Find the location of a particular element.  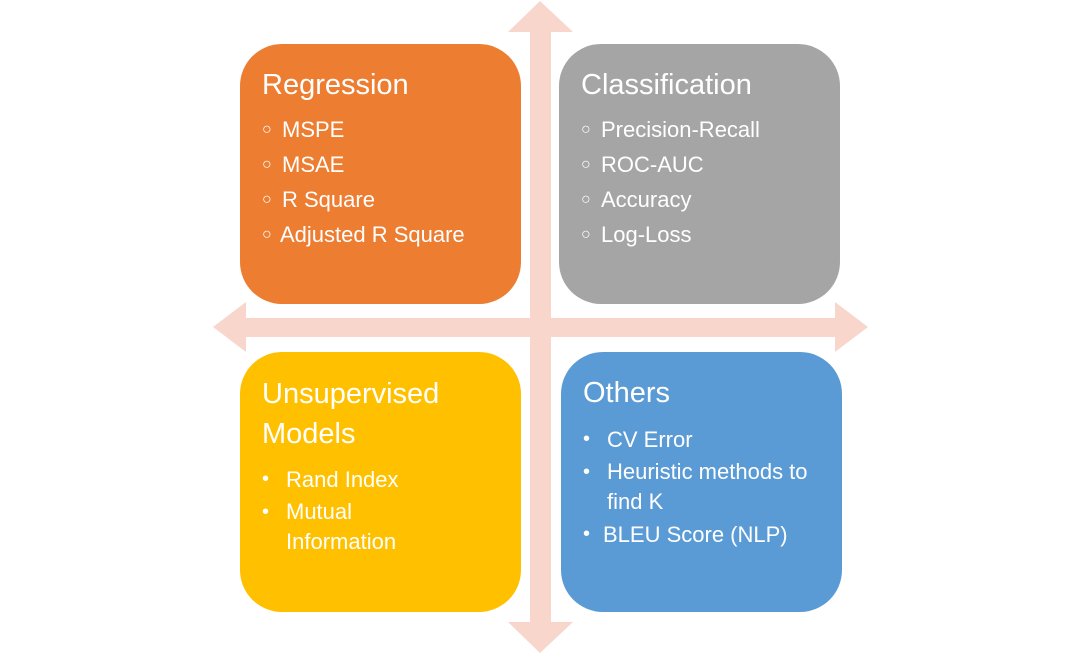

arrow-up-icon is located at coordinates (540, 16).